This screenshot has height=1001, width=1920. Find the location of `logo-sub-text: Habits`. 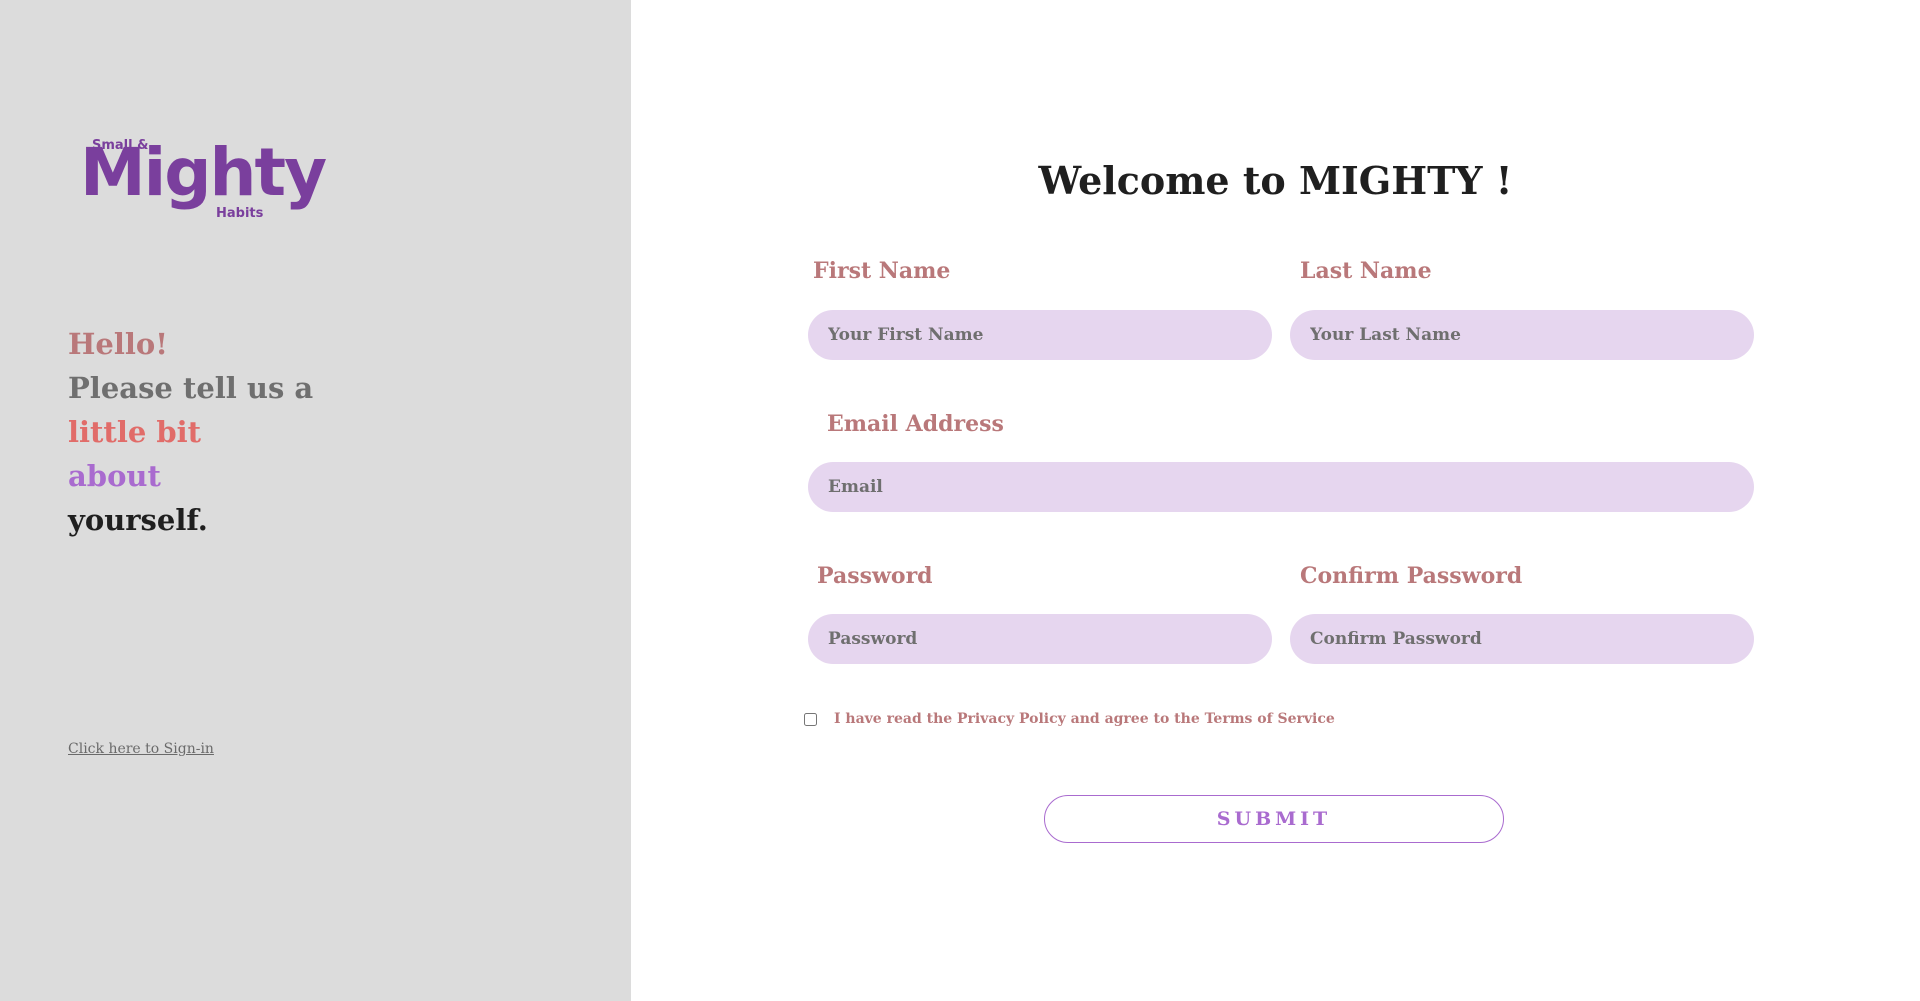

logo-sub-text: Habits is located at coordinates (240, 213).